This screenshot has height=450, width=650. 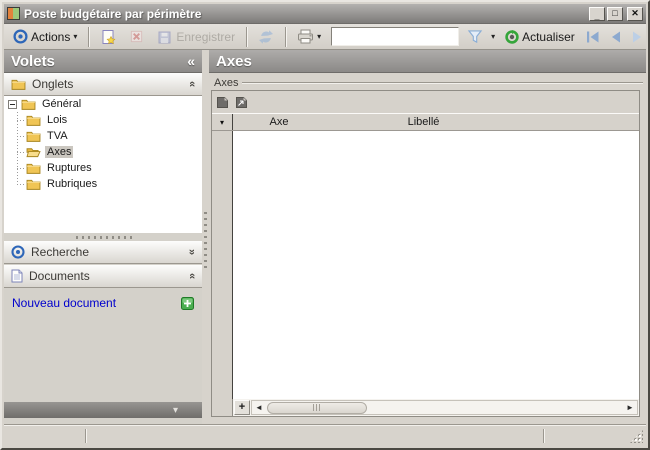 I want to click on filter-button, so click(x=475, y=36).